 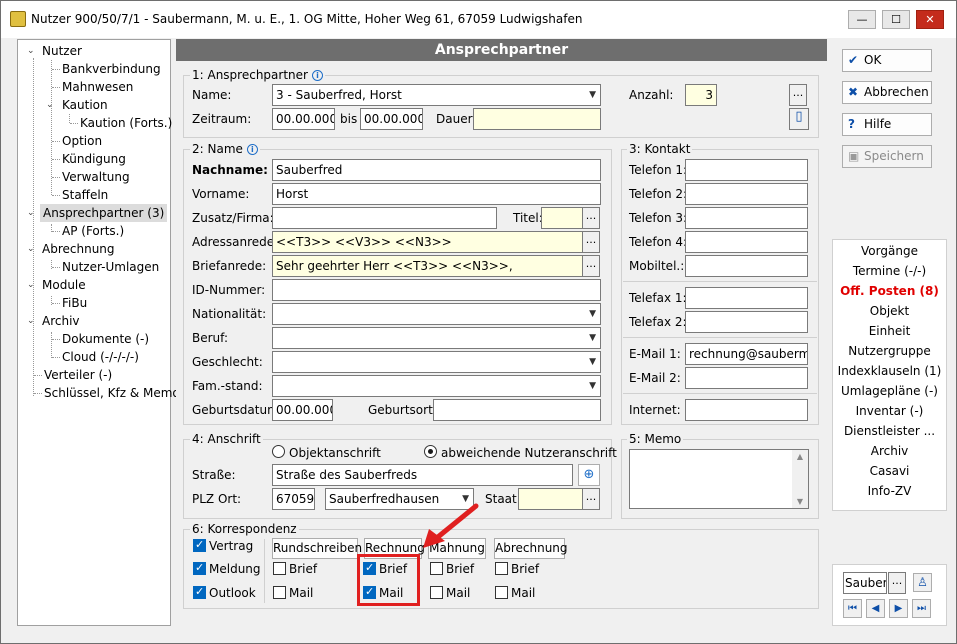 What do you see at coordinates (64, 285) in the screenshot?
I see `tree-item-module: Module` at bounding box center [64, 285].